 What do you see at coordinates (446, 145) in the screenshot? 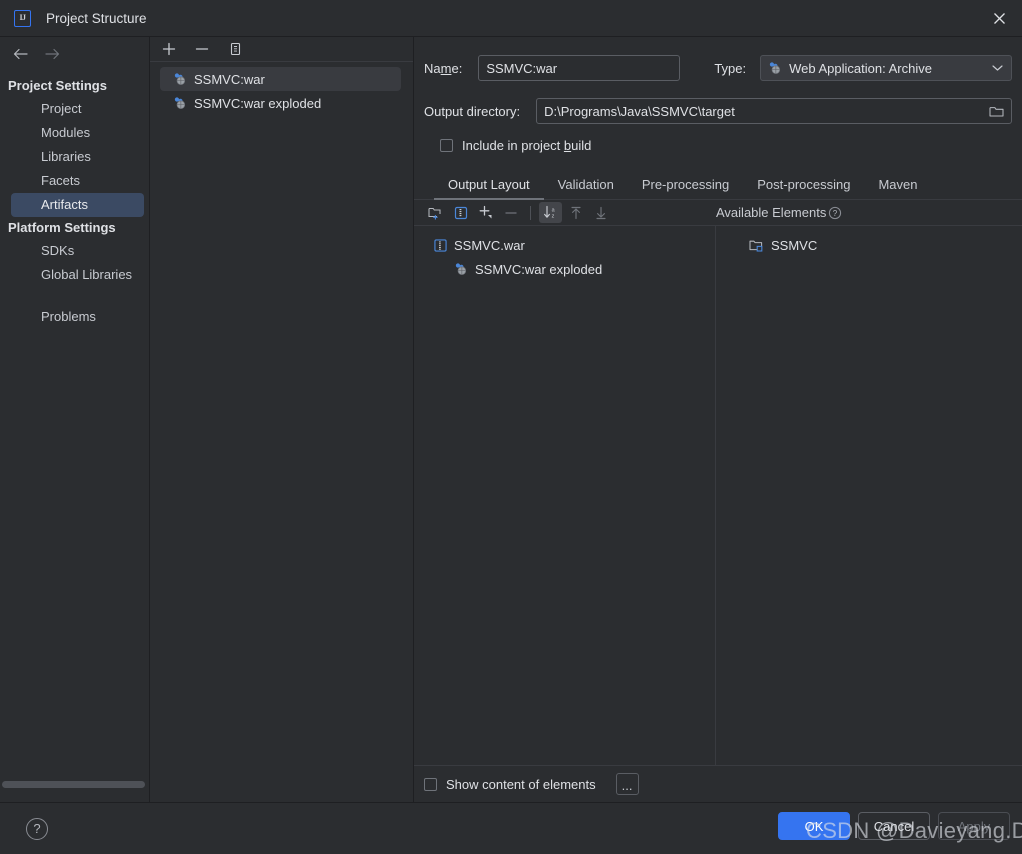
I see `include-in-project-build-checkbox` at bounding box center [446, 145].